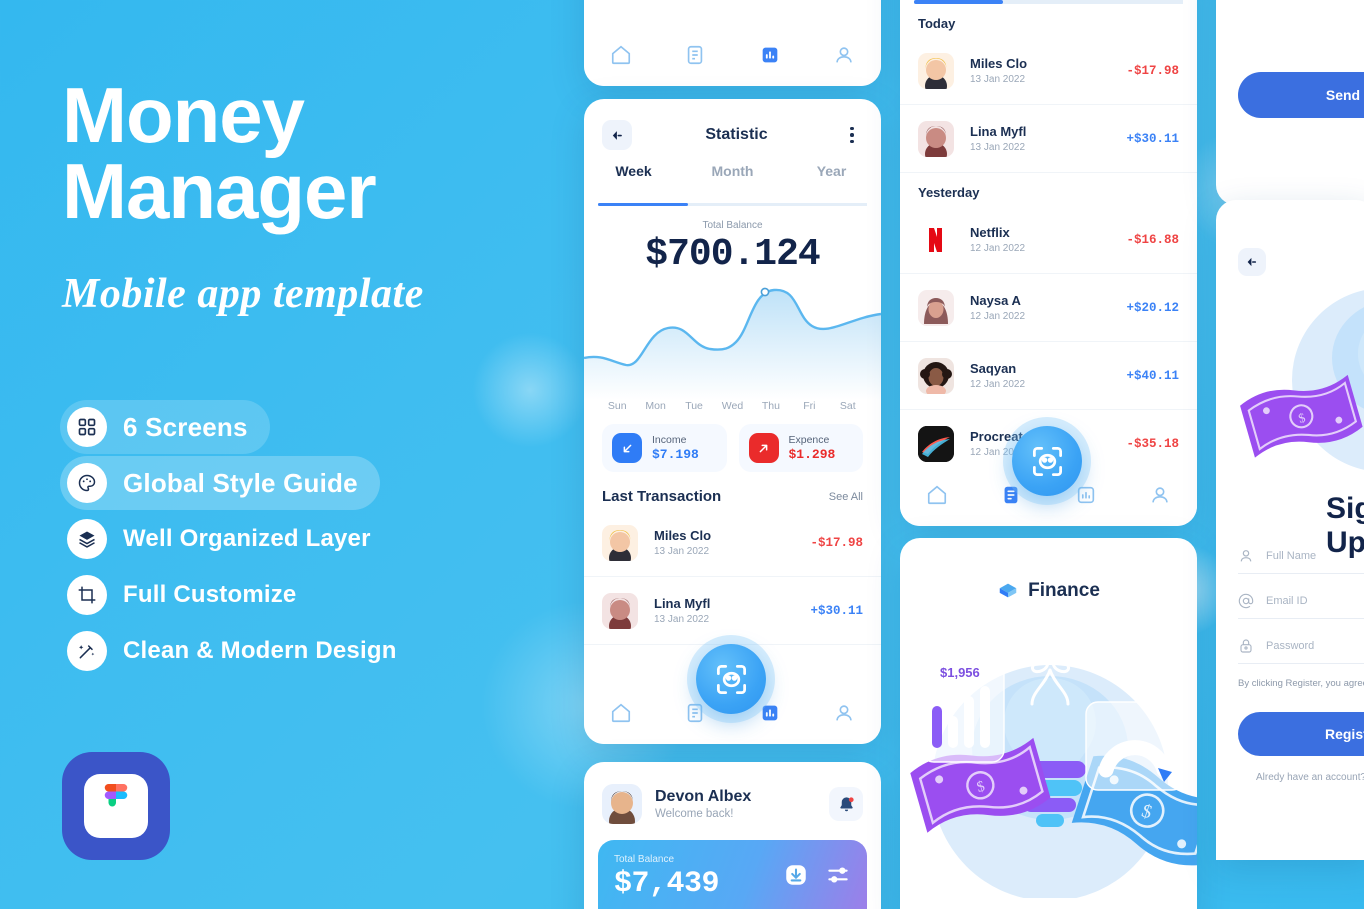 The height and width of the screenshot is (909, 1364). I want to click on email-field: Email ID, so click(1301, 606).